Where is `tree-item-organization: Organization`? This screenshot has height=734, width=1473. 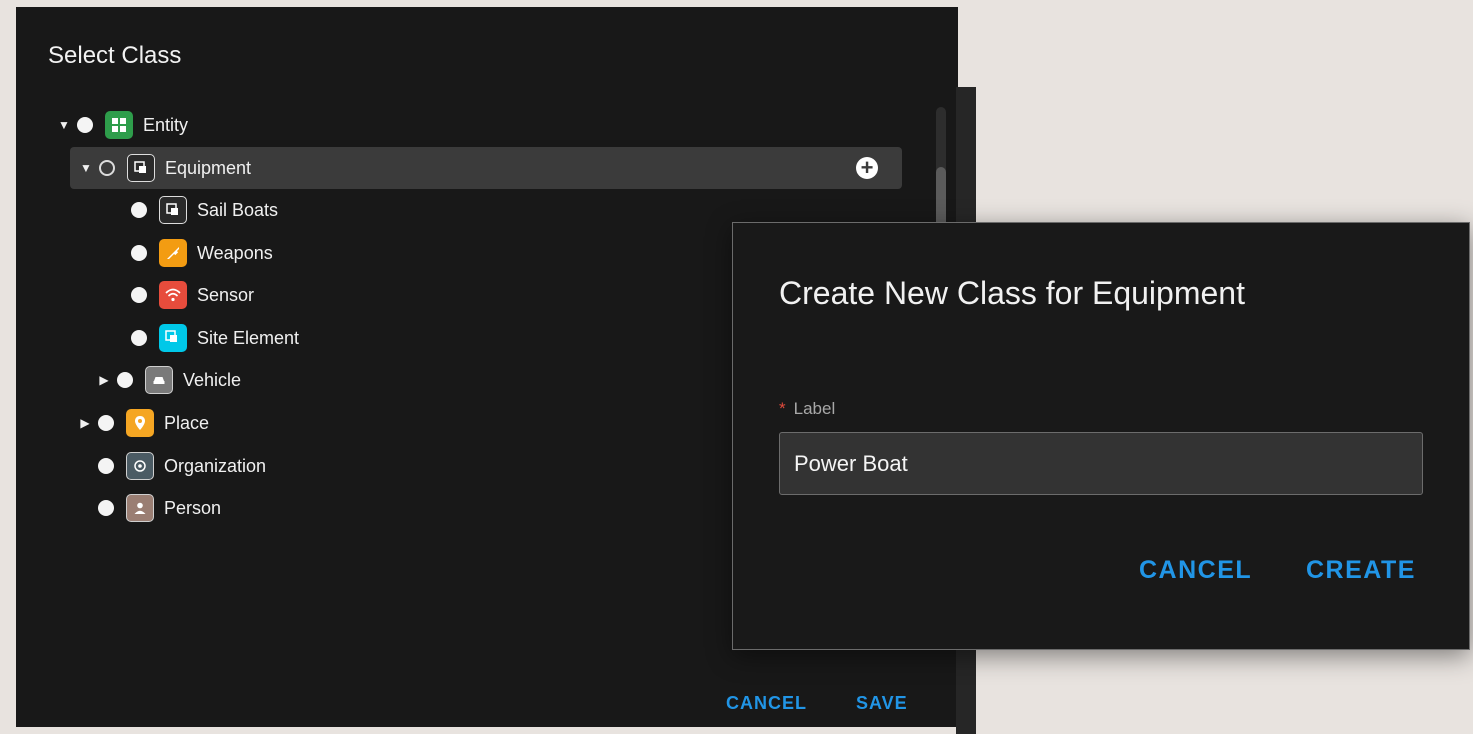 tree-item-organization: Organization is located at coordinates (179, 466).